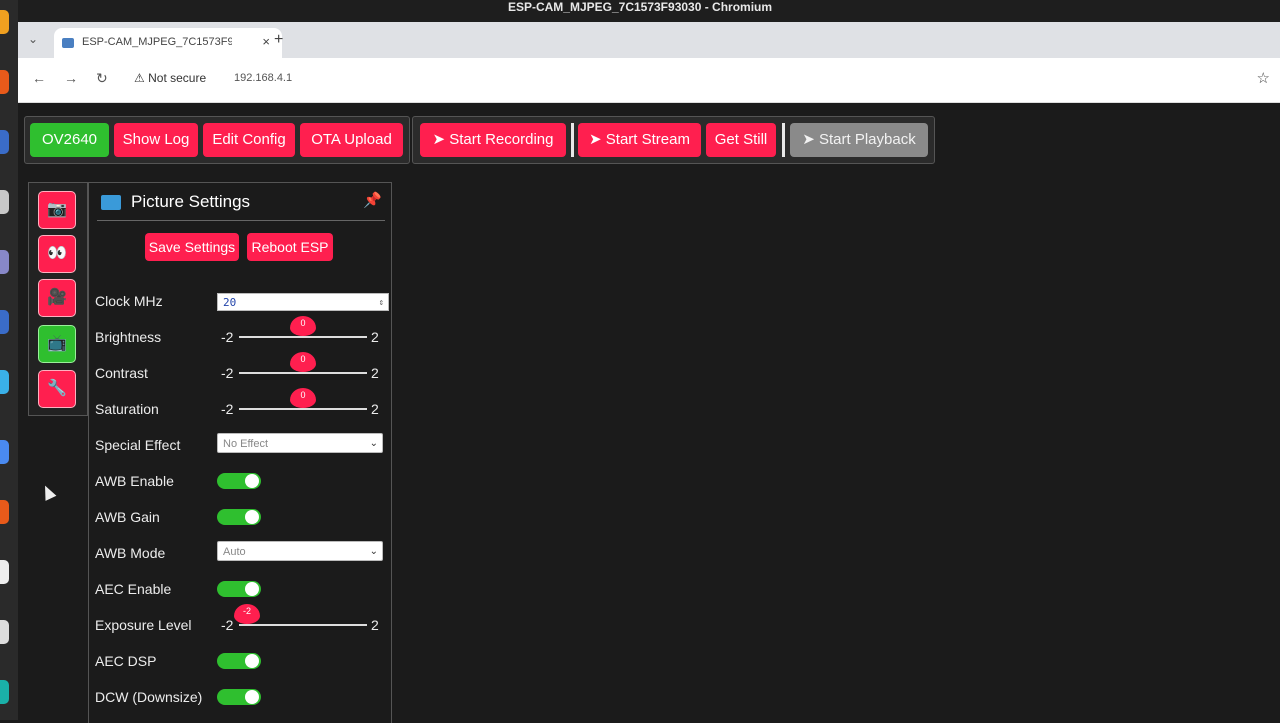  Describe the element at coordinates (639, 140) in the screenshot. I see `start-stream-button: ➤ Start Stream` at that location.